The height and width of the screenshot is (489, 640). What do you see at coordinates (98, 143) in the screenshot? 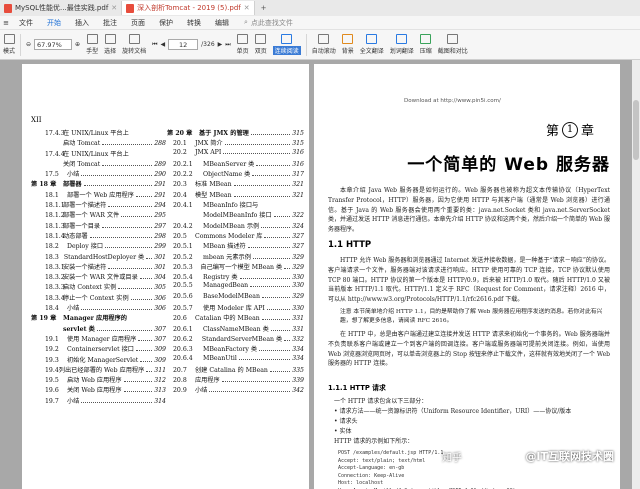
I see `toc-entry: 启动 Tomcat 288` at bounding box center [98, 143].